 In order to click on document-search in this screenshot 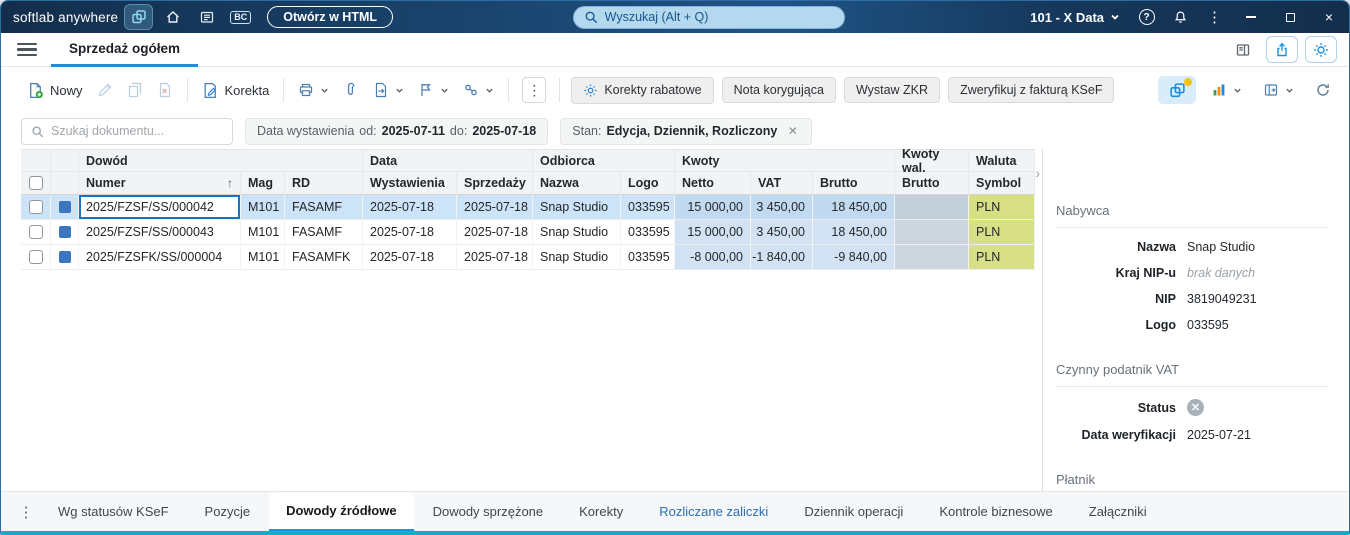, I will do `click(127, 131)`.